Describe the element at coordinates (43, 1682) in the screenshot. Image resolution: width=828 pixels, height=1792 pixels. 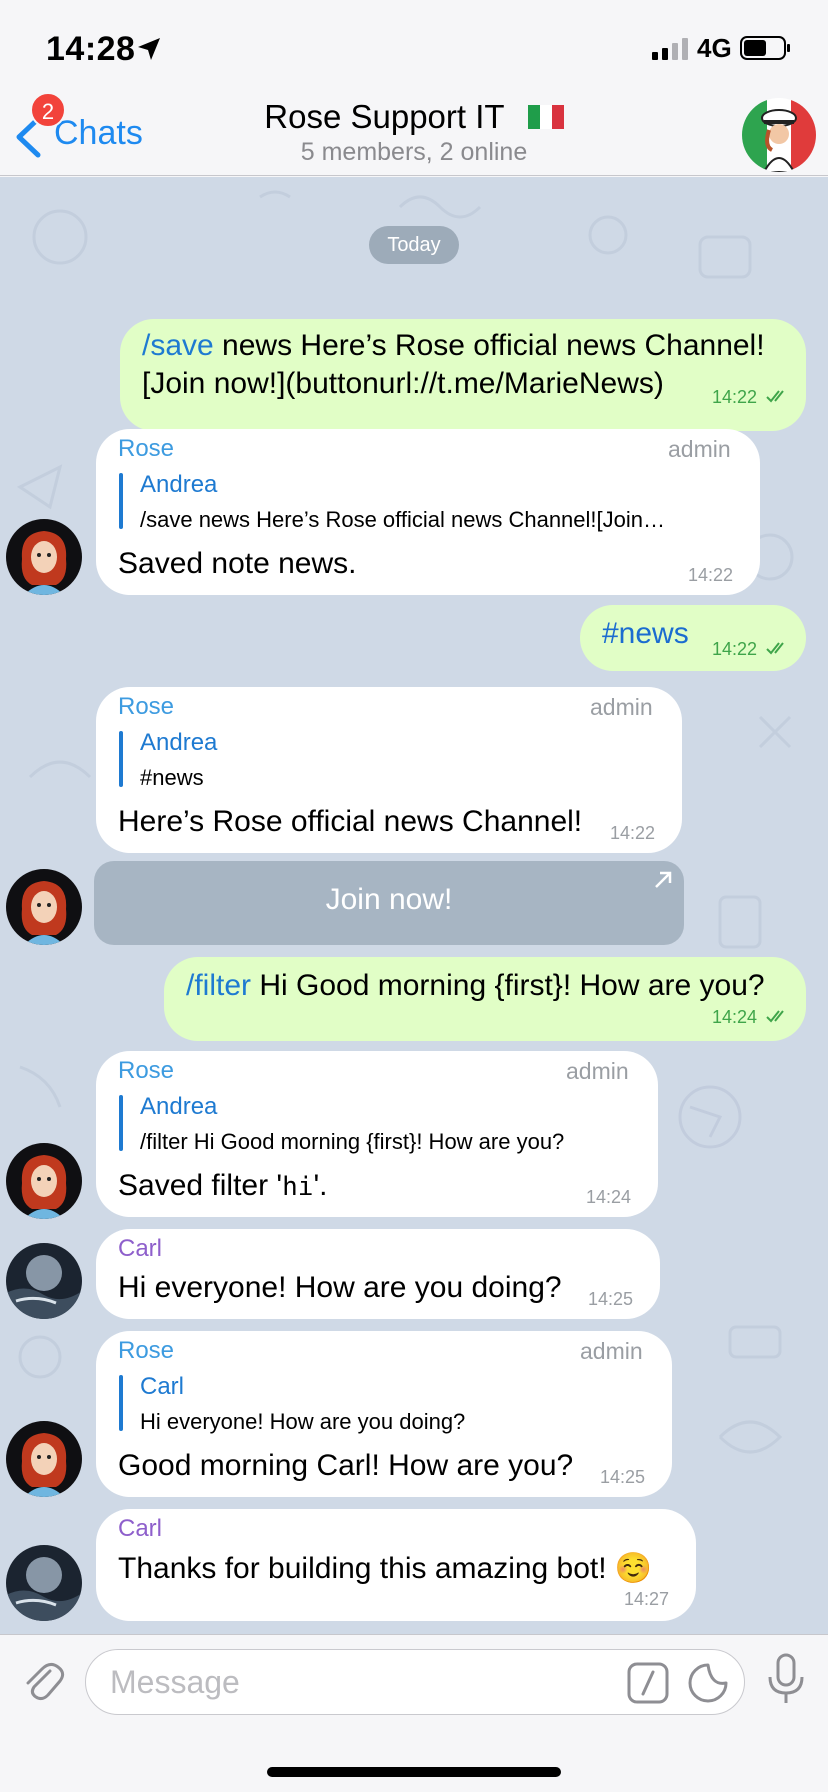
I see `attach-icon` at that location.